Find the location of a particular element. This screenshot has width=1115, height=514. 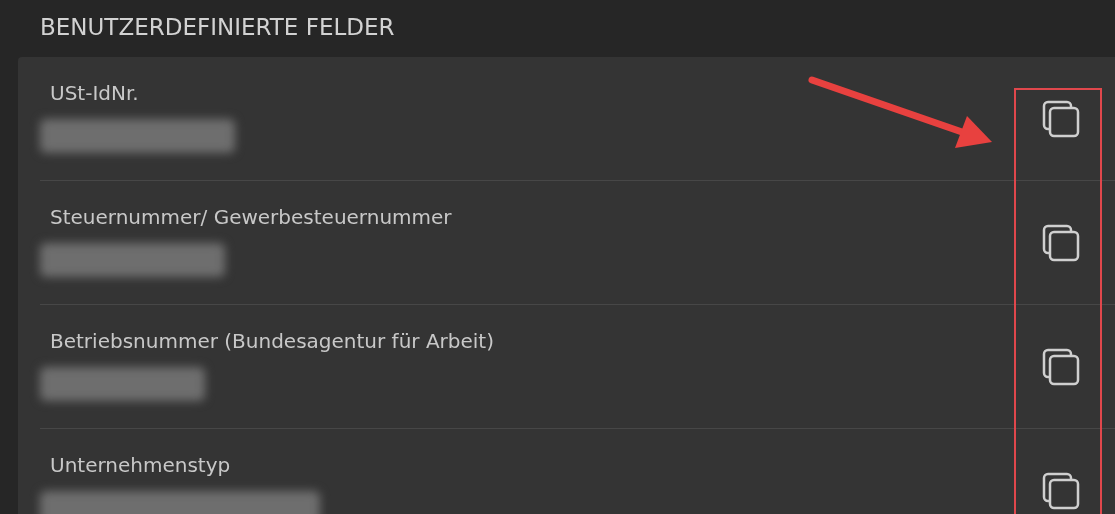

section-title: BENUTZERDEFINIERTE FELDER is located at coordinates (217, 27).